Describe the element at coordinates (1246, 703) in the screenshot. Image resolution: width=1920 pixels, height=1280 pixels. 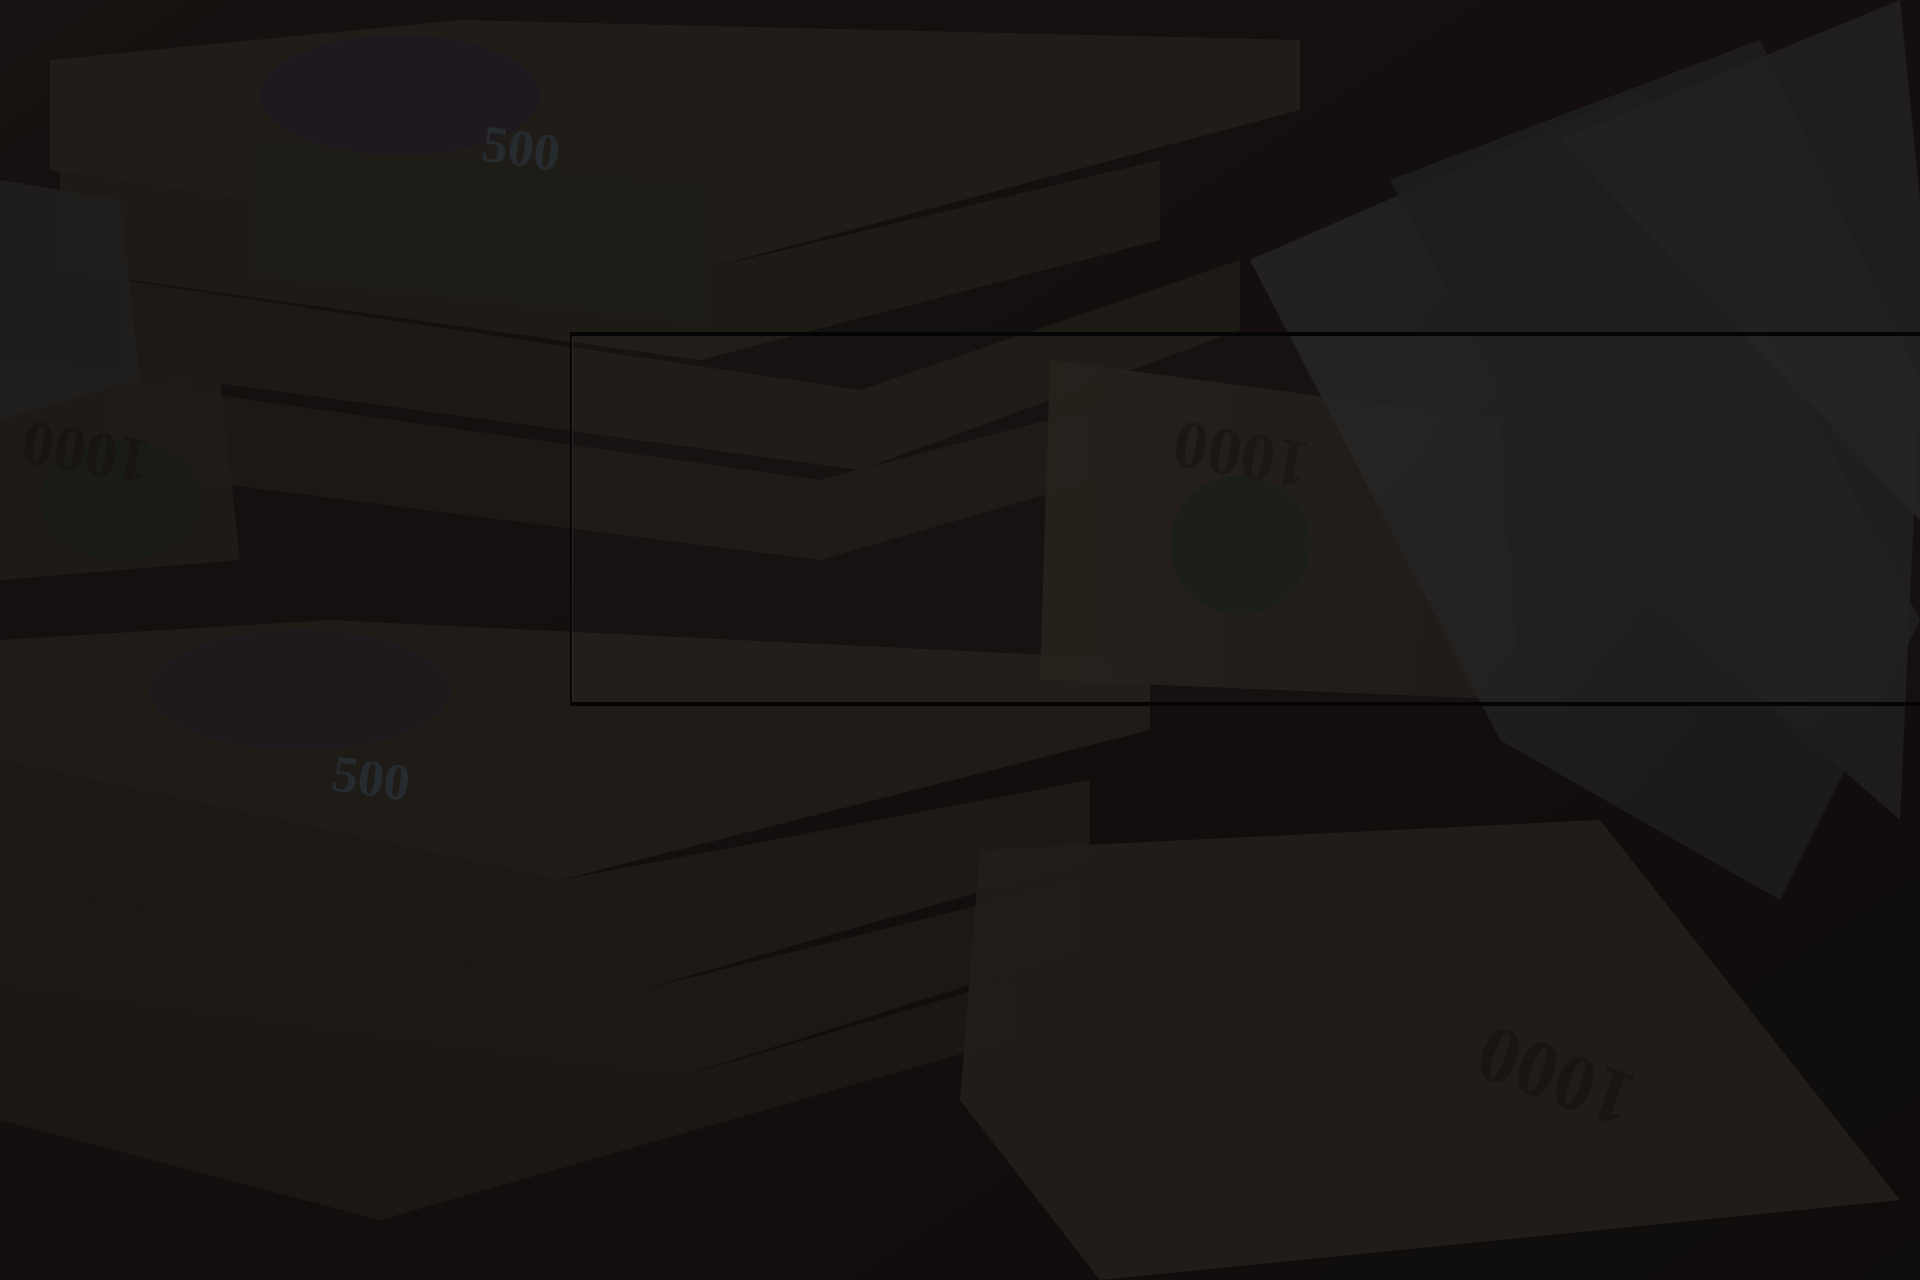
I see `frame-bottom-line` at that location.